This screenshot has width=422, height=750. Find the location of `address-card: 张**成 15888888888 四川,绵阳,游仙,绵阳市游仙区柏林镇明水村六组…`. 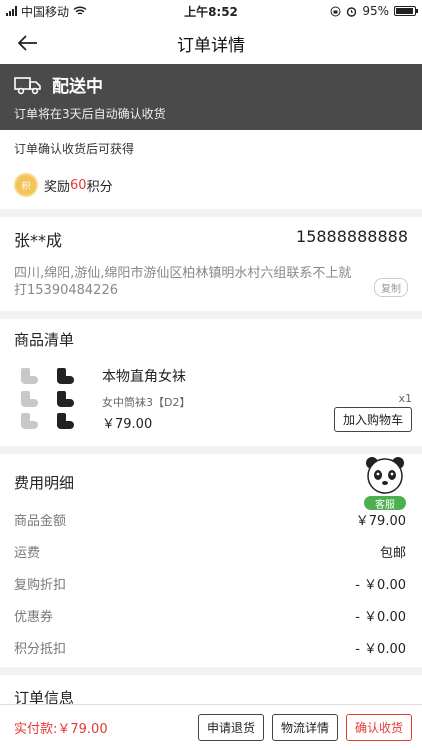

address-card: 张**成 15888888888 四川,绵阳,游仙,绵阳市游仙区柏林镇明水村六组… is located at coordinates (211, 264).